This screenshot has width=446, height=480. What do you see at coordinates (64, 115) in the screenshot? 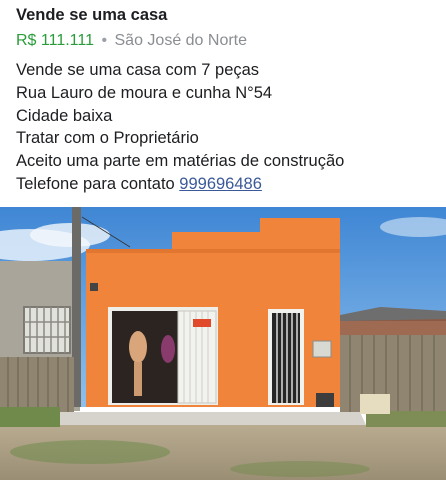
I see `description-line: Cidade baixa` at bounding box center [64, 115].